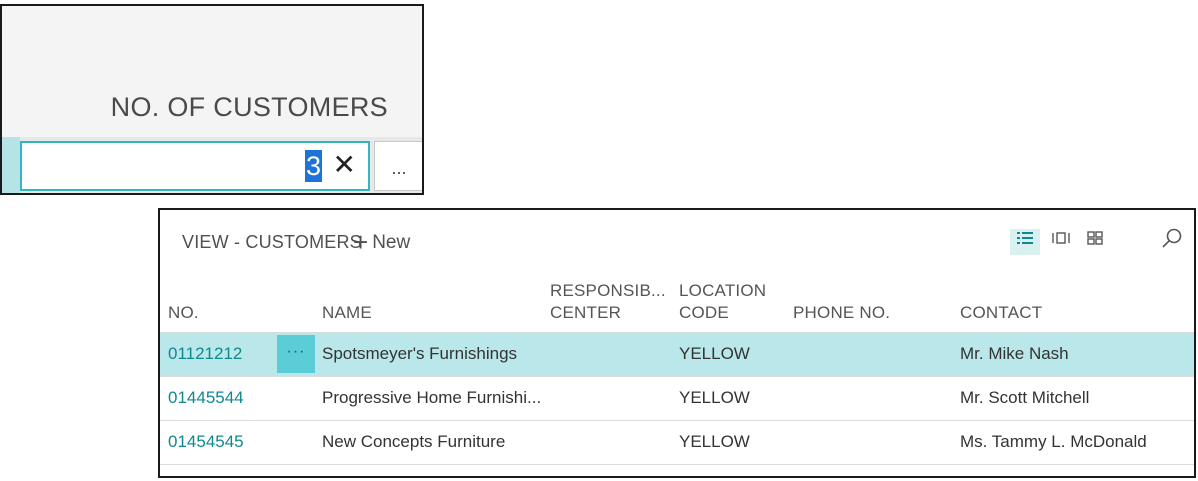 This screenshot has height=481, width=1198. What do you see at coordinates (586, 312) in the screenshot?
I see `column-header-responsibility-center-line2: CENTER` at bounding box center [586, 312].